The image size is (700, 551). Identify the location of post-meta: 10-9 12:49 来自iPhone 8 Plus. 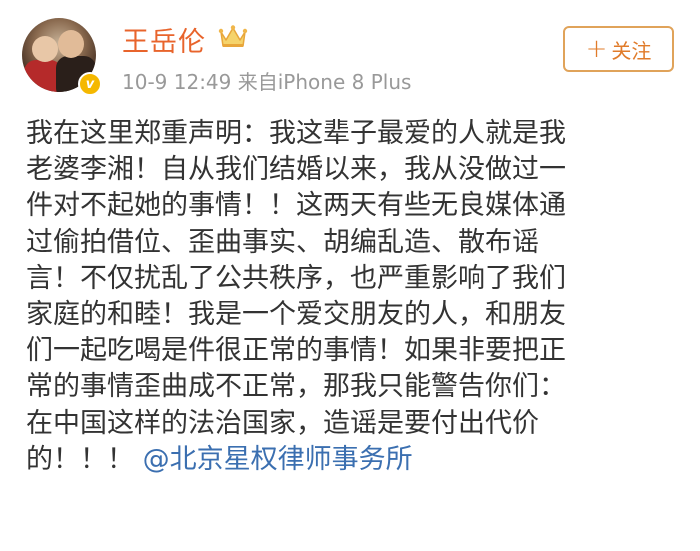
(266, 80).